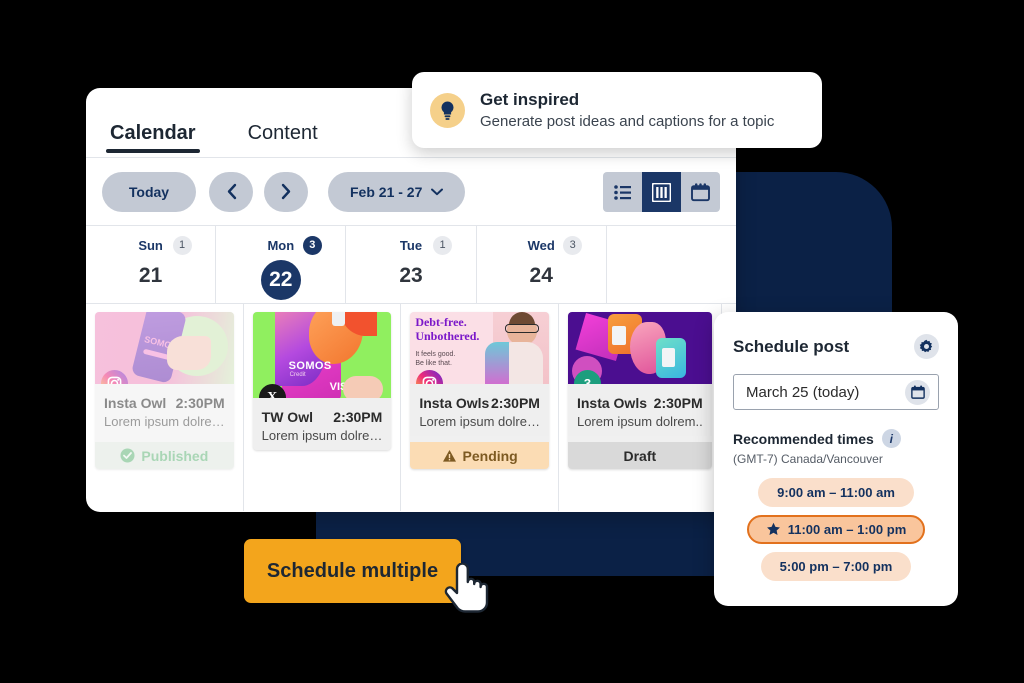 This screenshot has height=683, width=1024. What do you see at coordinates (150, 275) in the screenshot?
I see `day-number: 21` at bounding box center [150, 275].